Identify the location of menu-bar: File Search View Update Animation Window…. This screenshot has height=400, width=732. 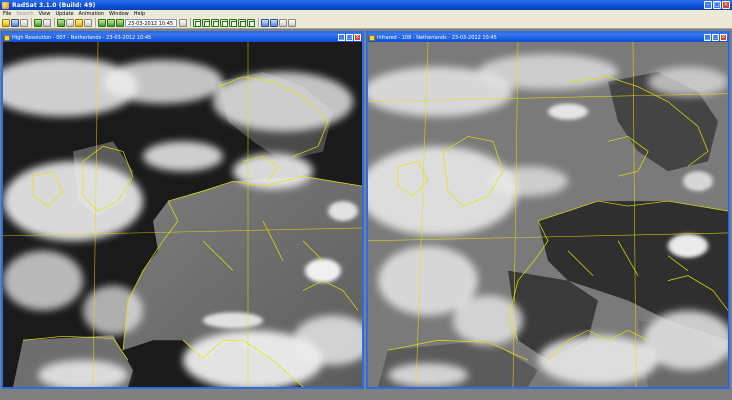
(366, 13).